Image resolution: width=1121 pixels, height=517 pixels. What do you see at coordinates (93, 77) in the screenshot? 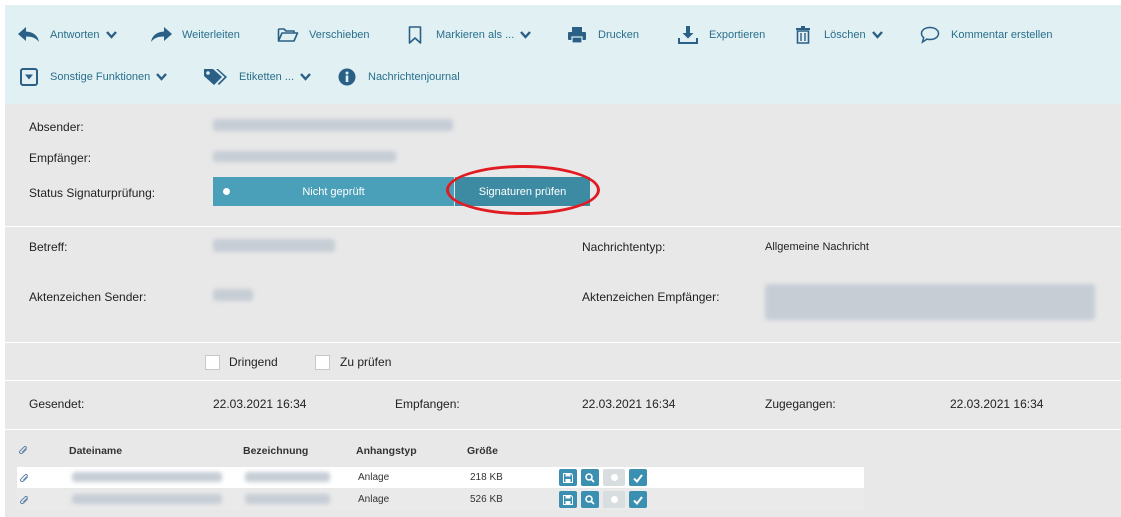
I see `other-functions-button: Sonstige Funktionen` at bounding box center [93, 77].